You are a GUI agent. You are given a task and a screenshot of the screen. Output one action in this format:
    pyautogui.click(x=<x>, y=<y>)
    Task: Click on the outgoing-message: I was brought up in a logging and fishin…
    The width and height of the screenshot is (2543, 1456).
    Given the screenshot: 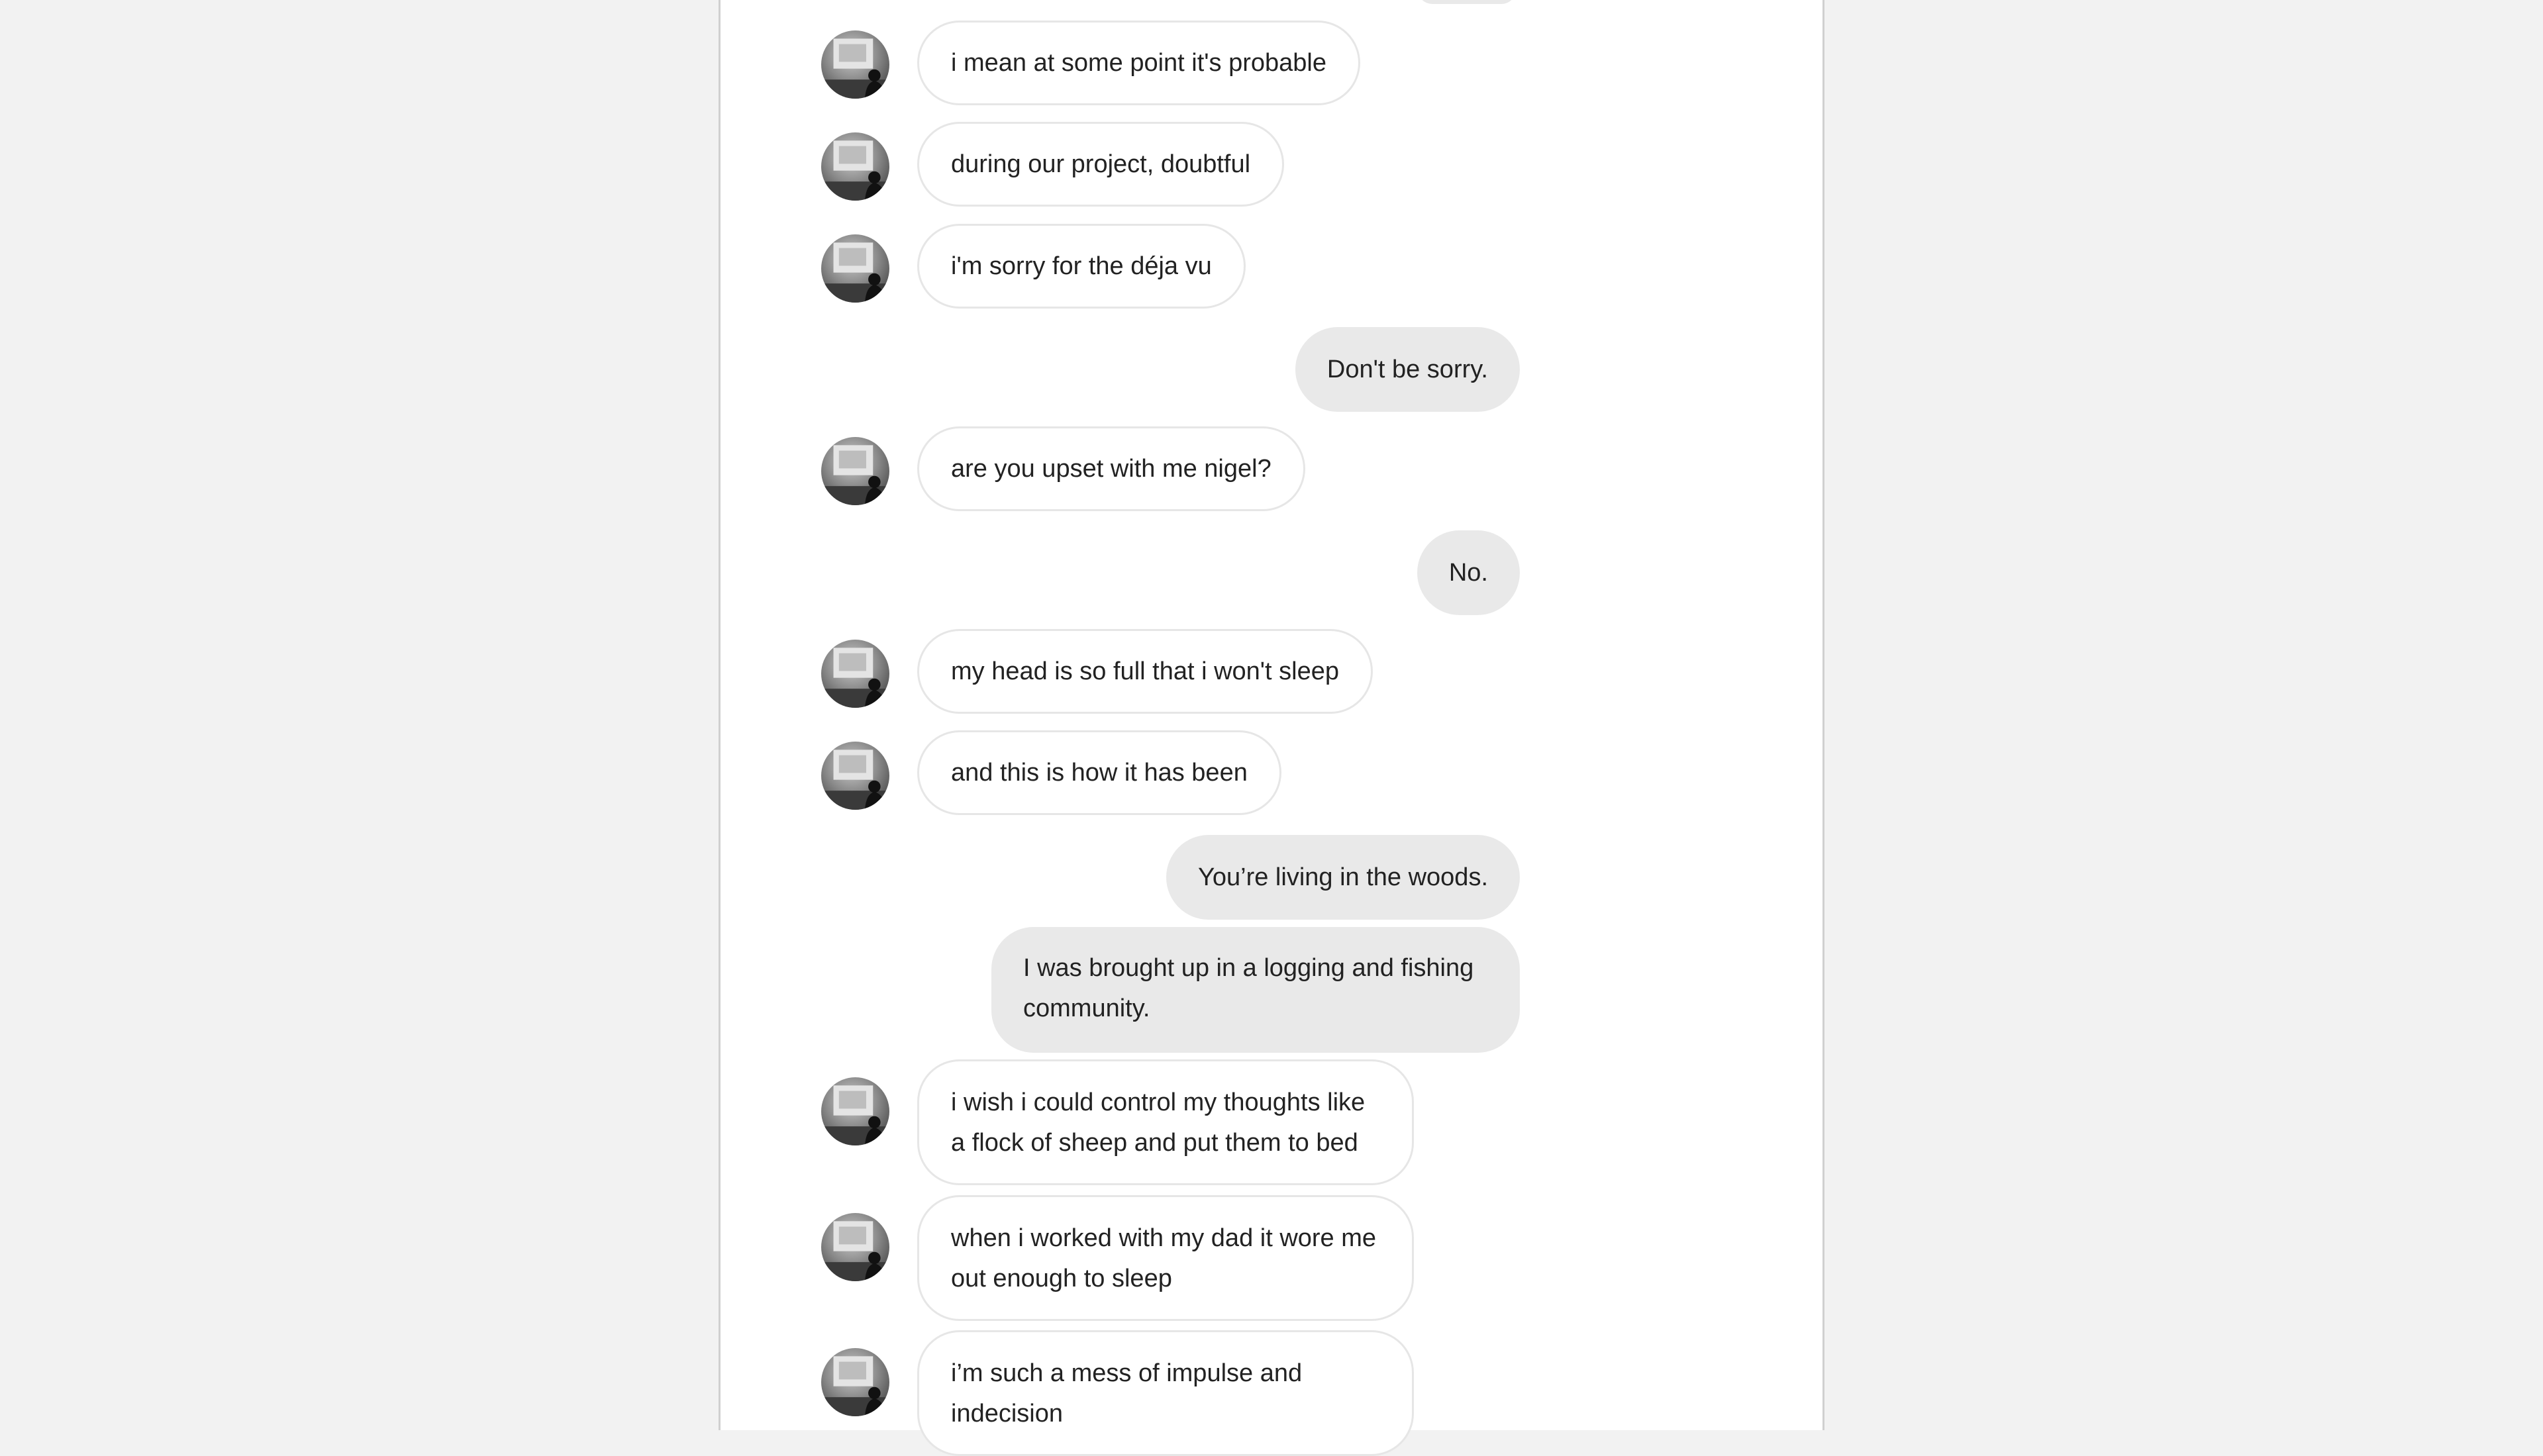 What is the action you would take?
    pyautogui.click(x=1255, y=990)
    